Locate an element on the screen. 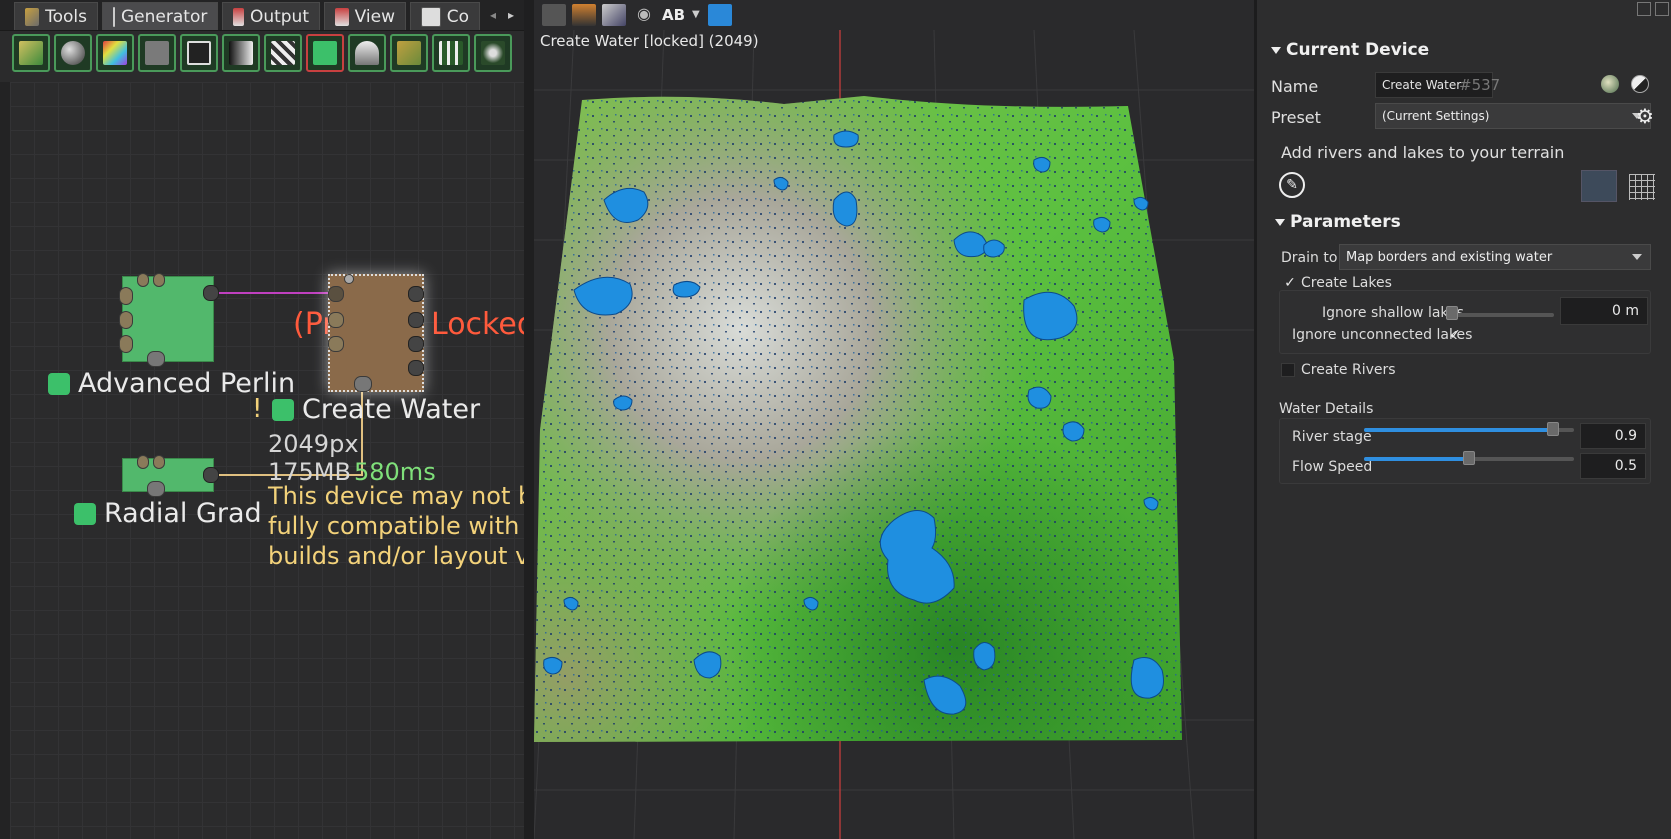 The image size is (1671, 839). device-description: Add rivers and lakes to your terrain is located at coordinates (1423, 152).